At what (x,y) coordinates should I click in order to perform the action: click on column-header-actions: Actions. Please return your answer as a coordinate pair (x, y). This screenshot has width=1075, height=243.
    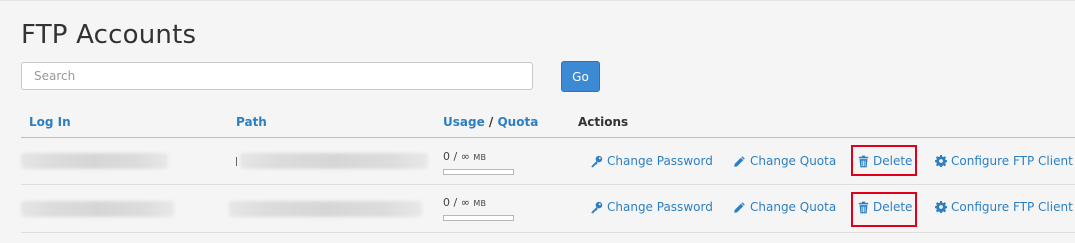
    Looking at the image, I should click on (603, 122).